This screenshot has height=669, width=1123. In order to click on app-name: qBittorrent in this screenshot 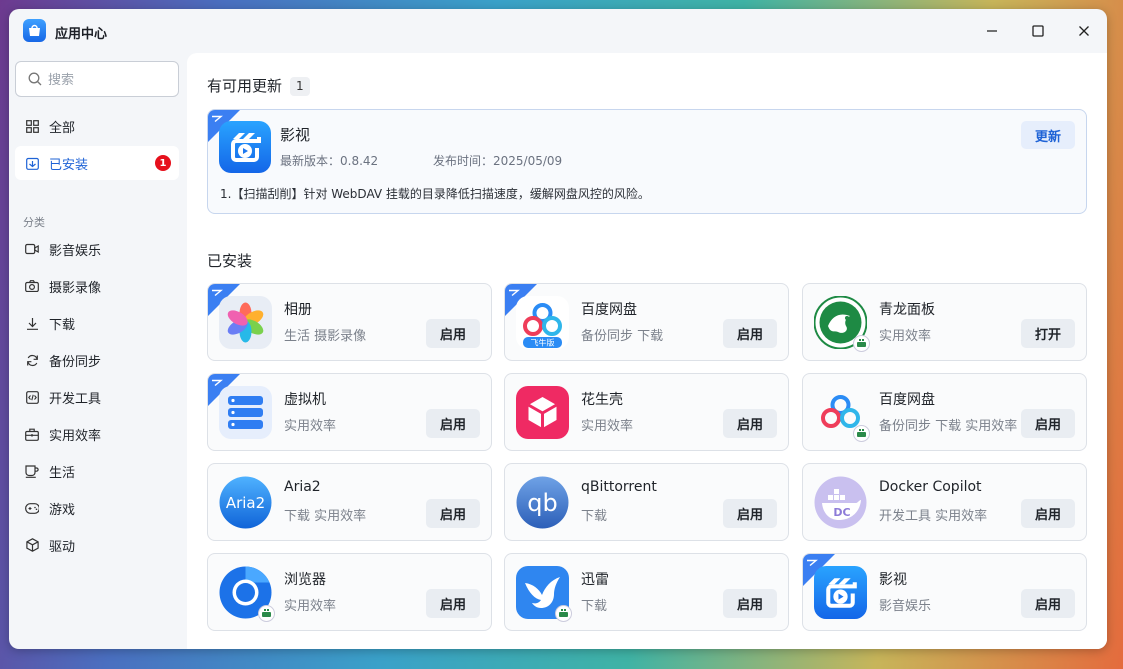, I will do `click(619, 487)`.